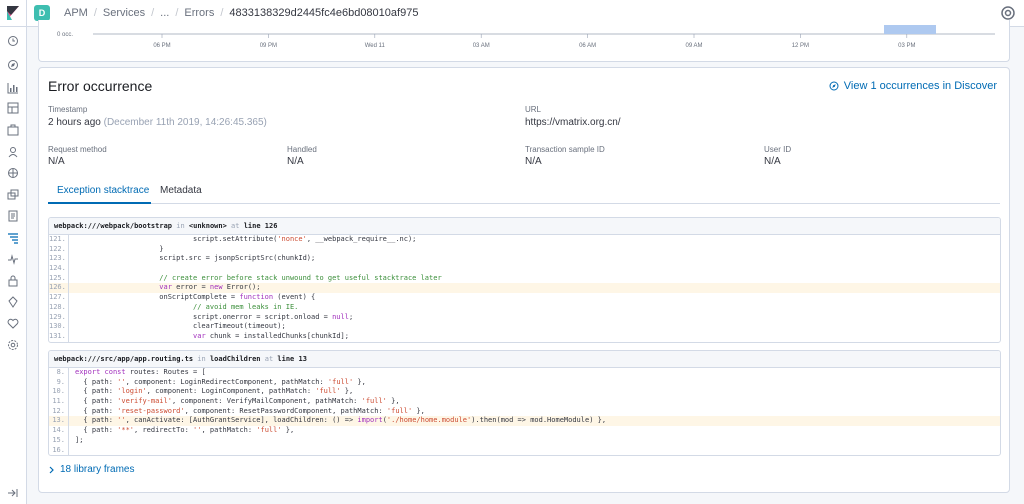  Describe the element at coordinates (13, 195) in the screenshot. I see `infra-icon` at that location.